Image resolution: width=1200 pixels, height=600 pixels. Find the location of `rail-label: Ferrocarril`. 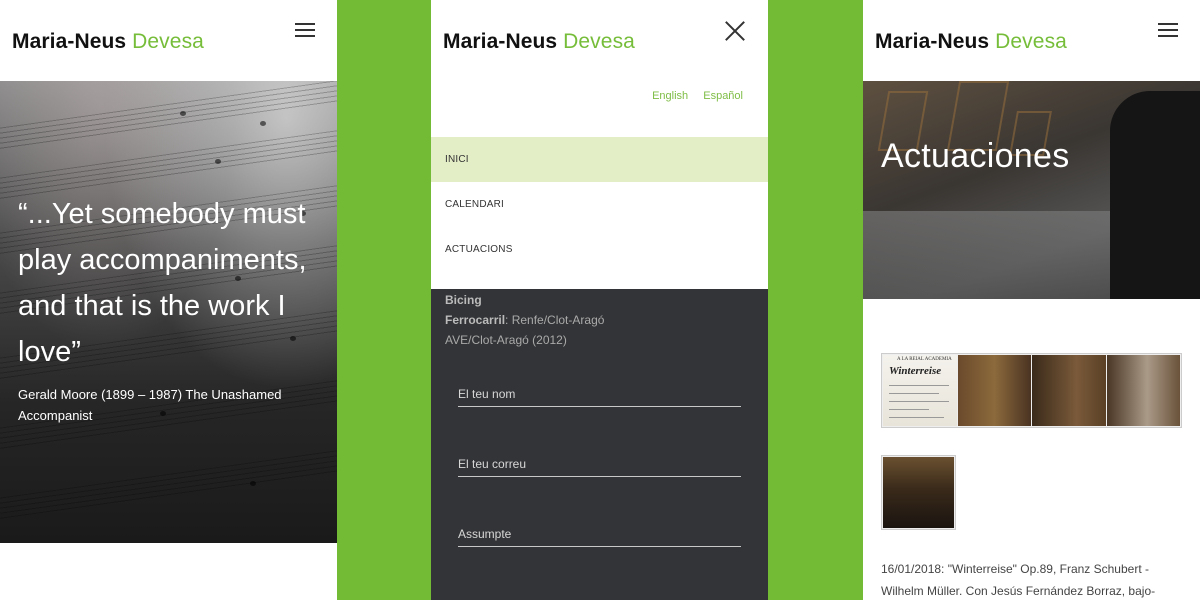

rail-label: Ferrocarril is located at coordinates (475, 320).